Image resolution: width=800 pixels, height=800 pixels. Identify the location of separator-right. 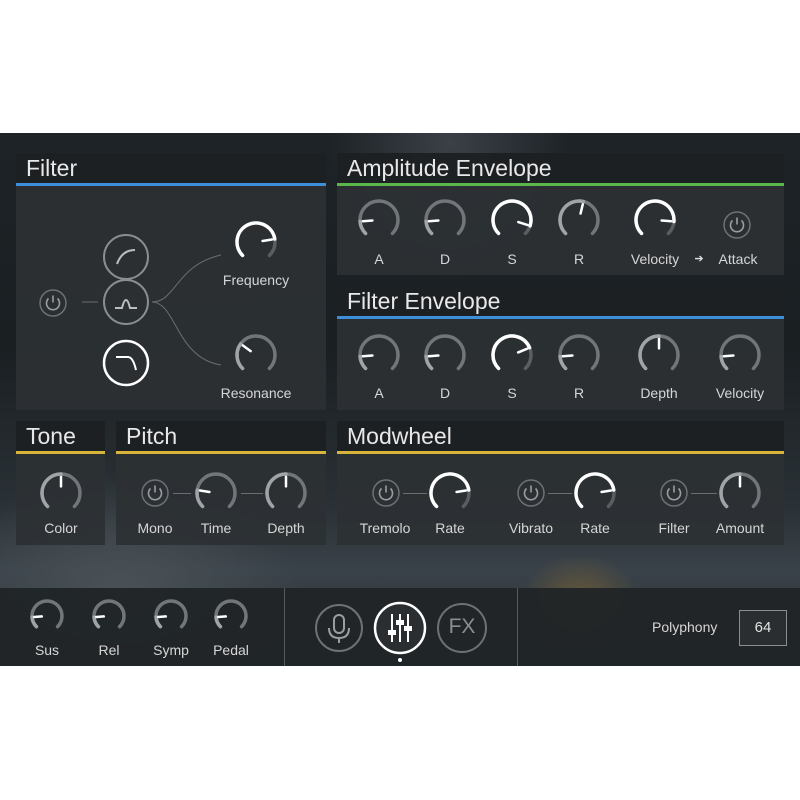
(517, 627).